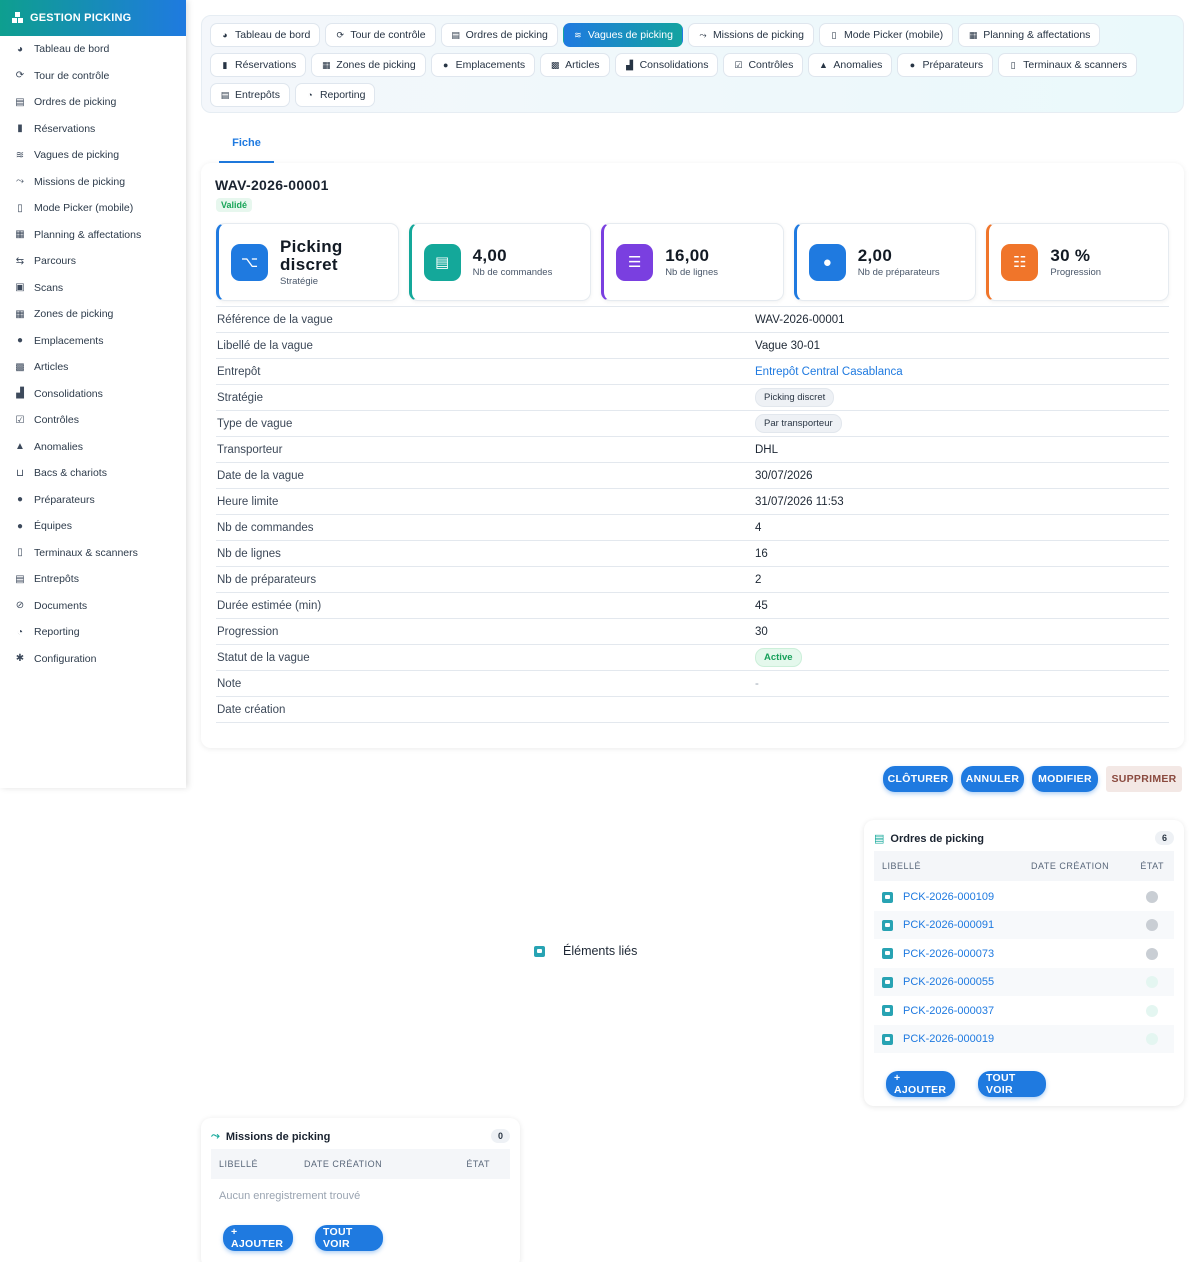  I want to click on sidebar-item-1: ⟳ Tour de contrôle, so click(93, 76).